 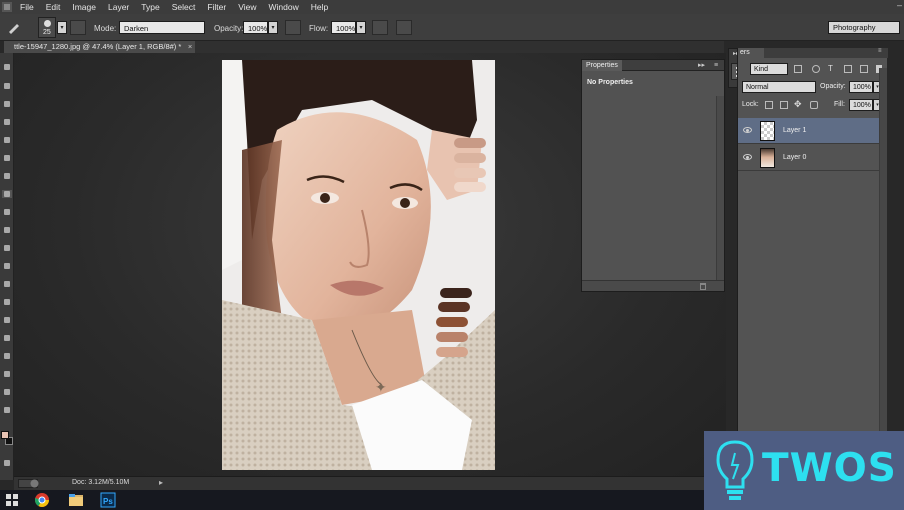 I want to click on gradient-tool-icon, so click(x=7, y=266).